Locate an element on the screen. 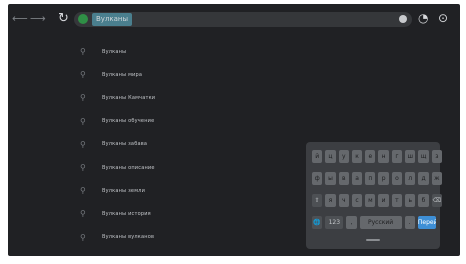 The width and height of the screenshot is (466, 264). clear-icon is located at coordinates (403, 19).